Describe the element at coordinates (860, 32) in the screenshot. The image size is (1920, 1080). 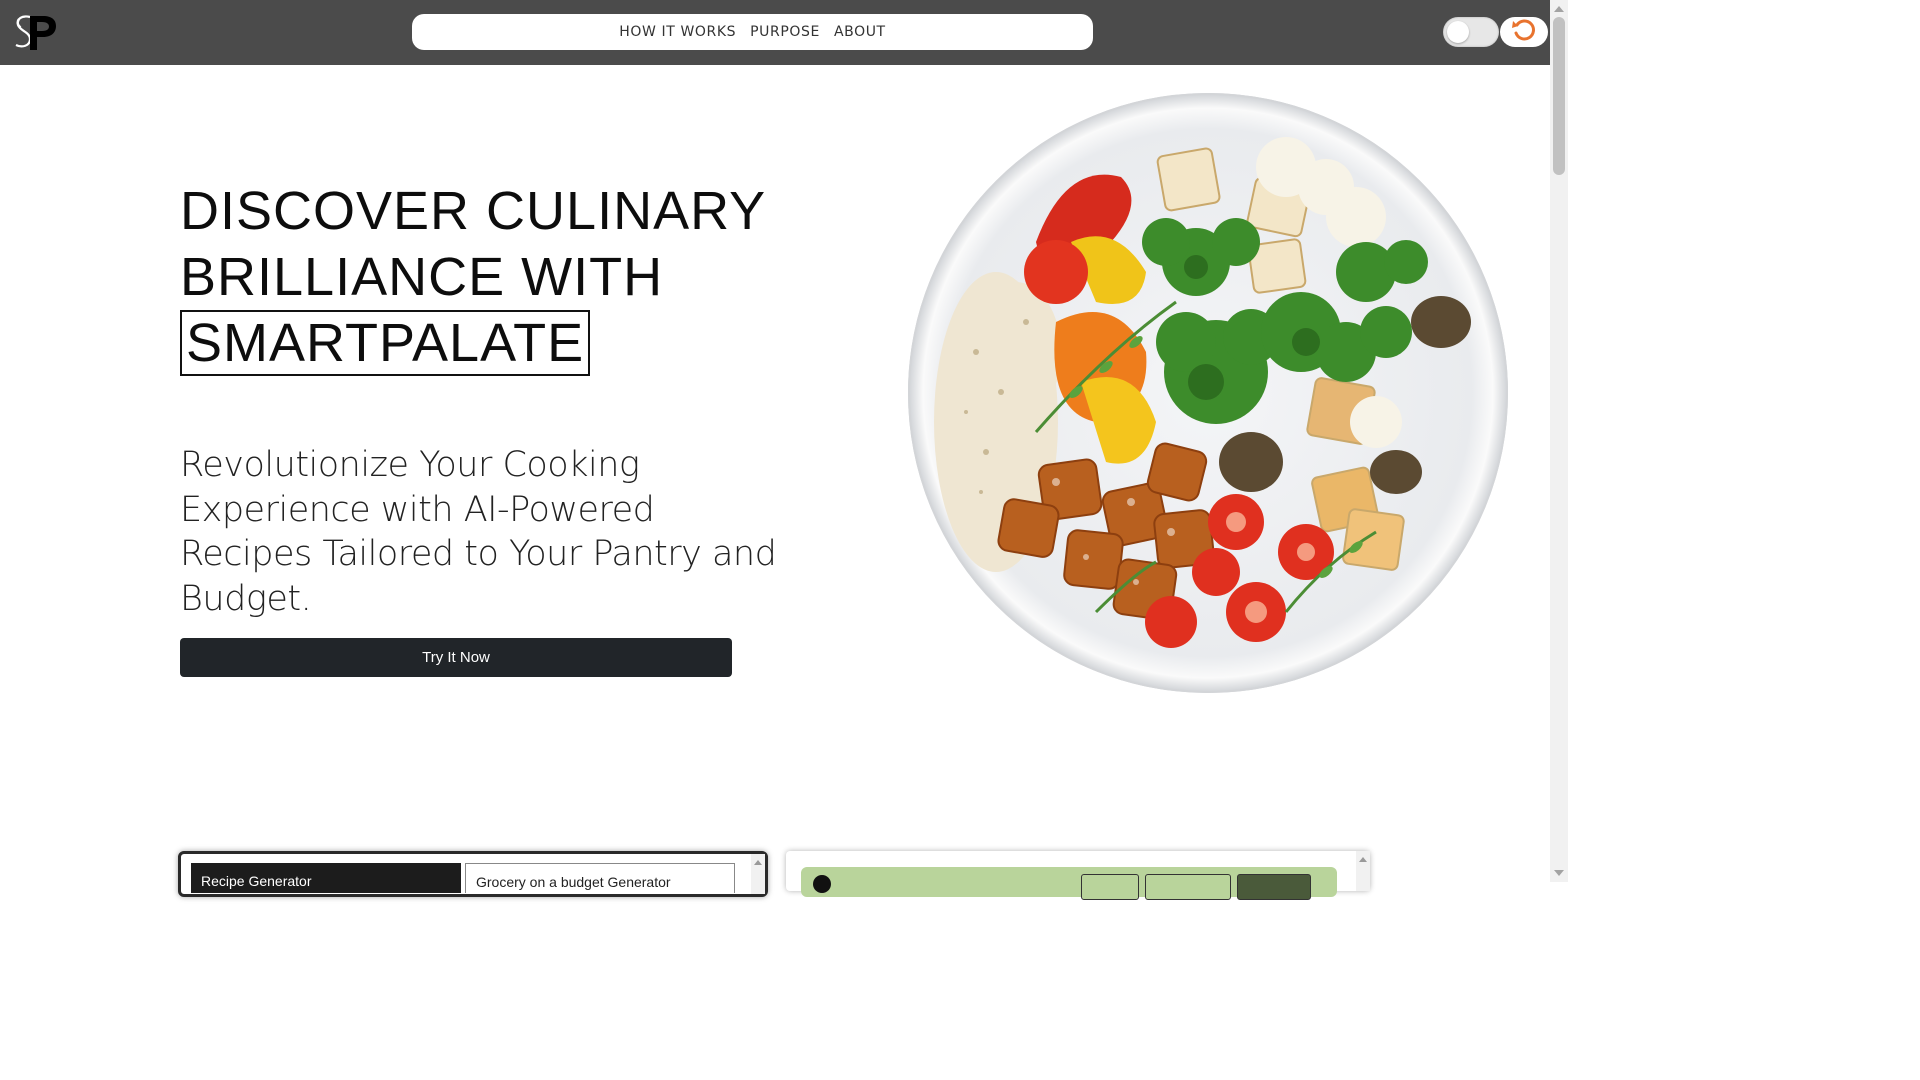
I see `nav-about: ABOUT` at that location.